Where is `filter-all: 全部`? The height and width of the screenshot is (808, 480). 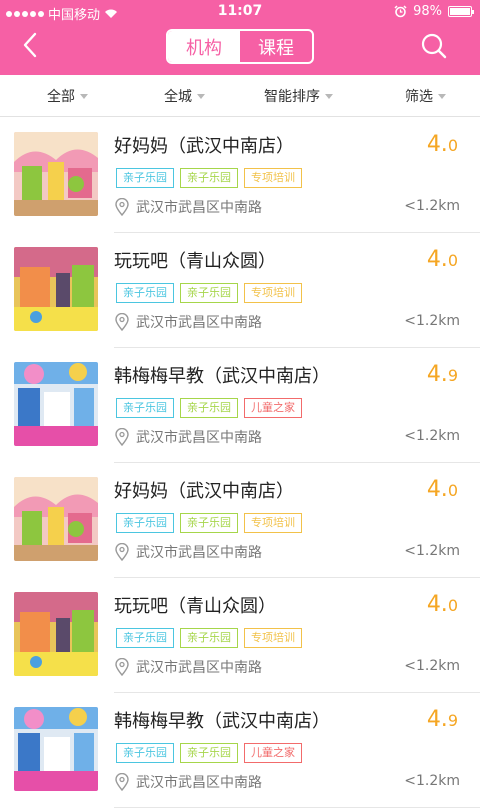
filter-all: 全部 is located at coordinates (67, 96).